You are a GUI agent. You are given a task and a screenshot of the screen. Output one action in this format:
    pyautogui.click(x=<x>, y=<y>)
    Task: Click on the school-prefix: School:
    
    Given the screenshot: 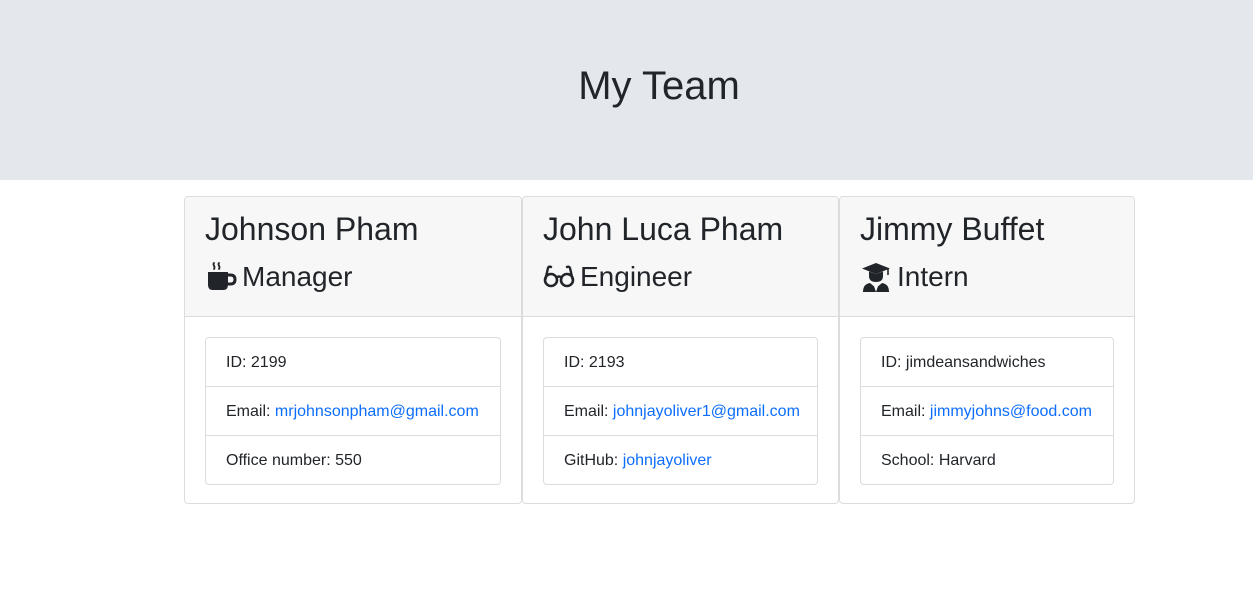 What is the action you would take?
    pyautogui.click(x=910, y=460)
    